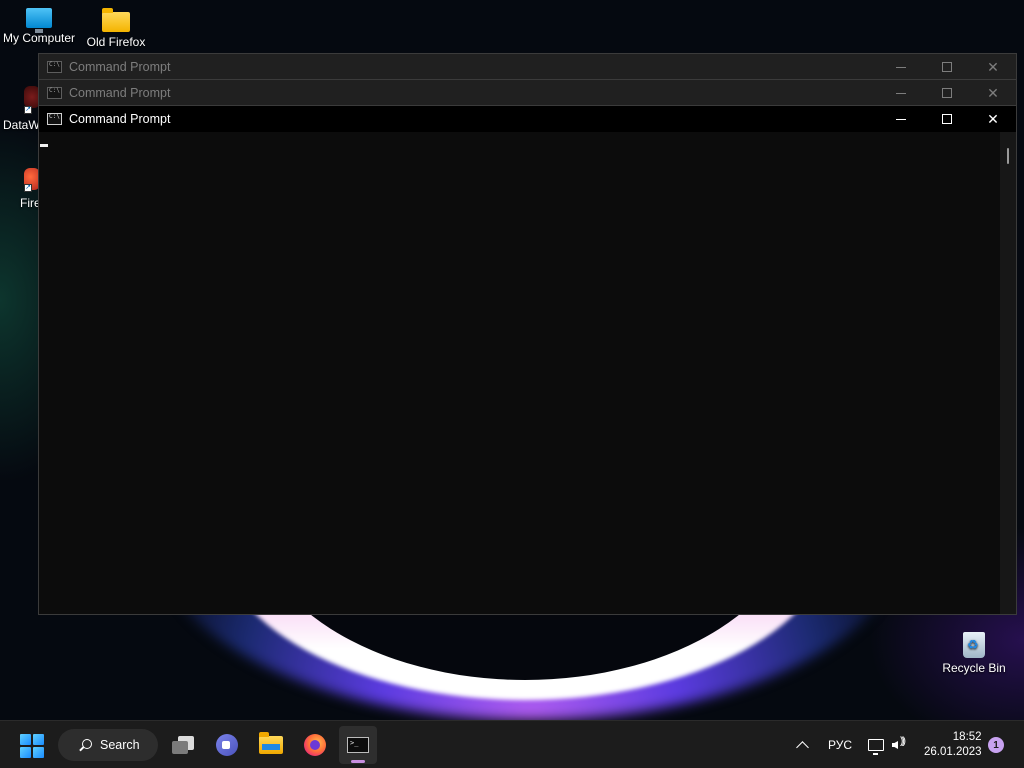 The image size is (1024, 768). Describe the element at coordinates (358, 761) in the screenshot. I see `running-indicator` at that location.